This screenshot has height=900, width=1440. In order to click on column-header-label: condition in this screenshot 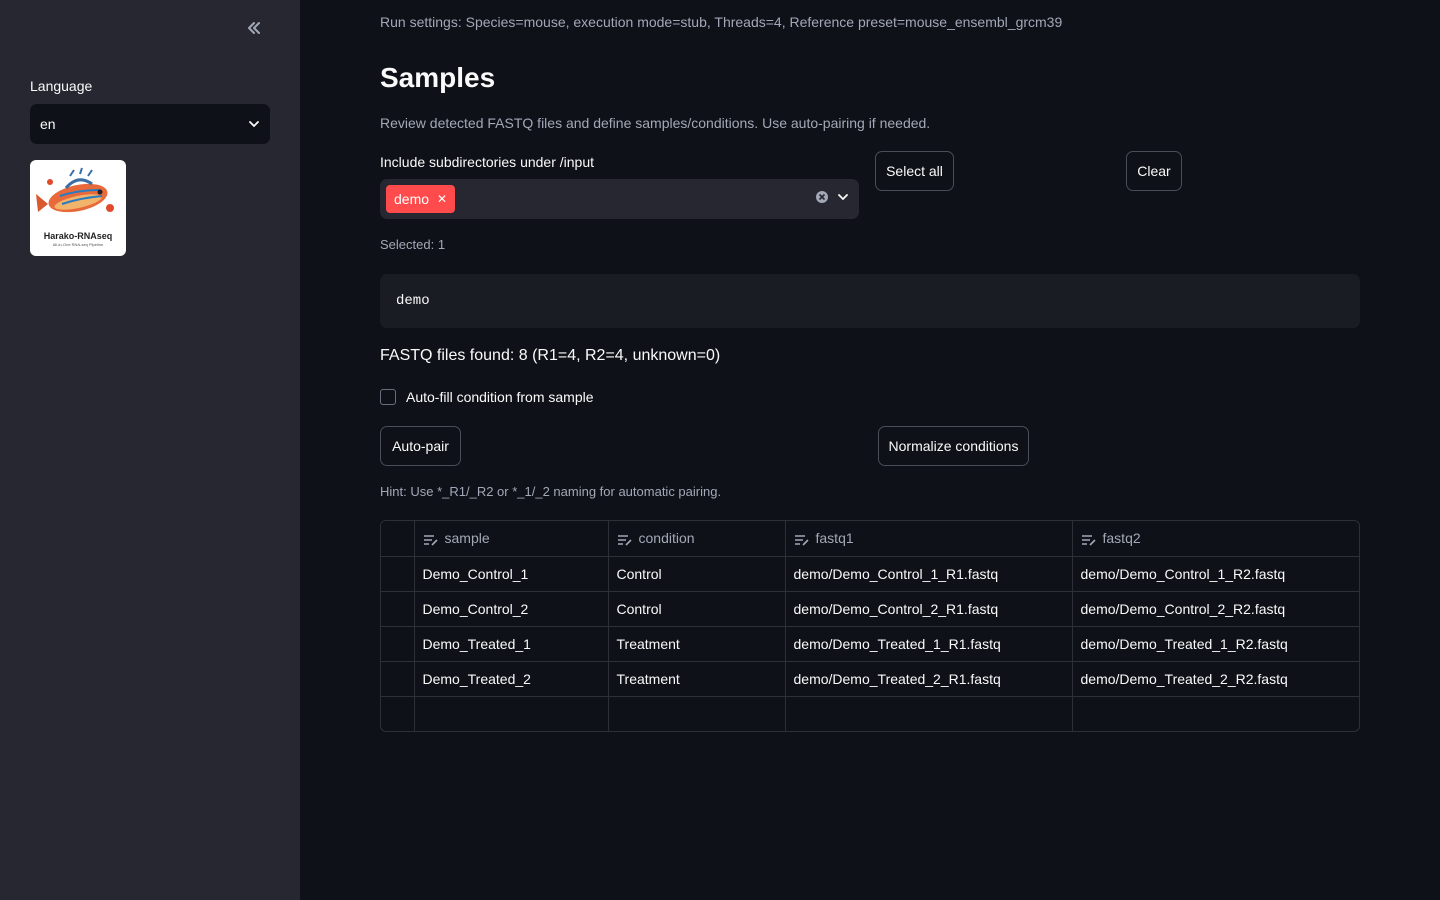, I will do `click(666, 538)`.